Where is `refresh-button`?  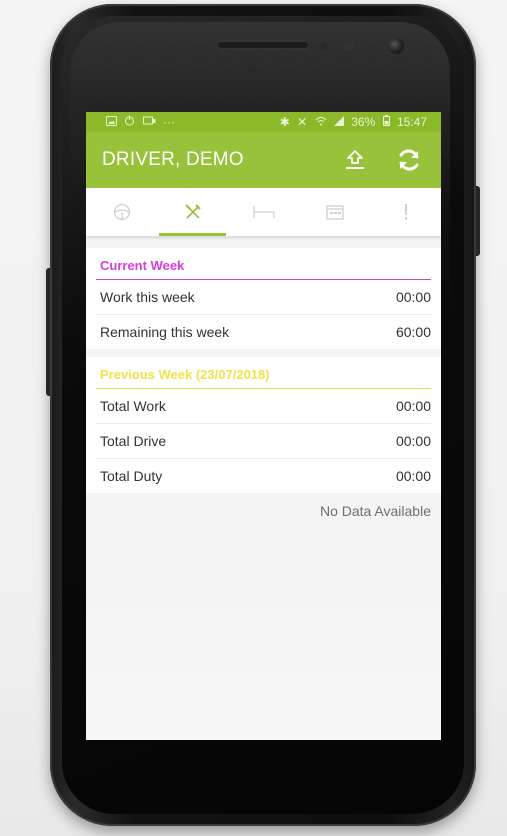
refresh-button is located at coordinates (409, 160).